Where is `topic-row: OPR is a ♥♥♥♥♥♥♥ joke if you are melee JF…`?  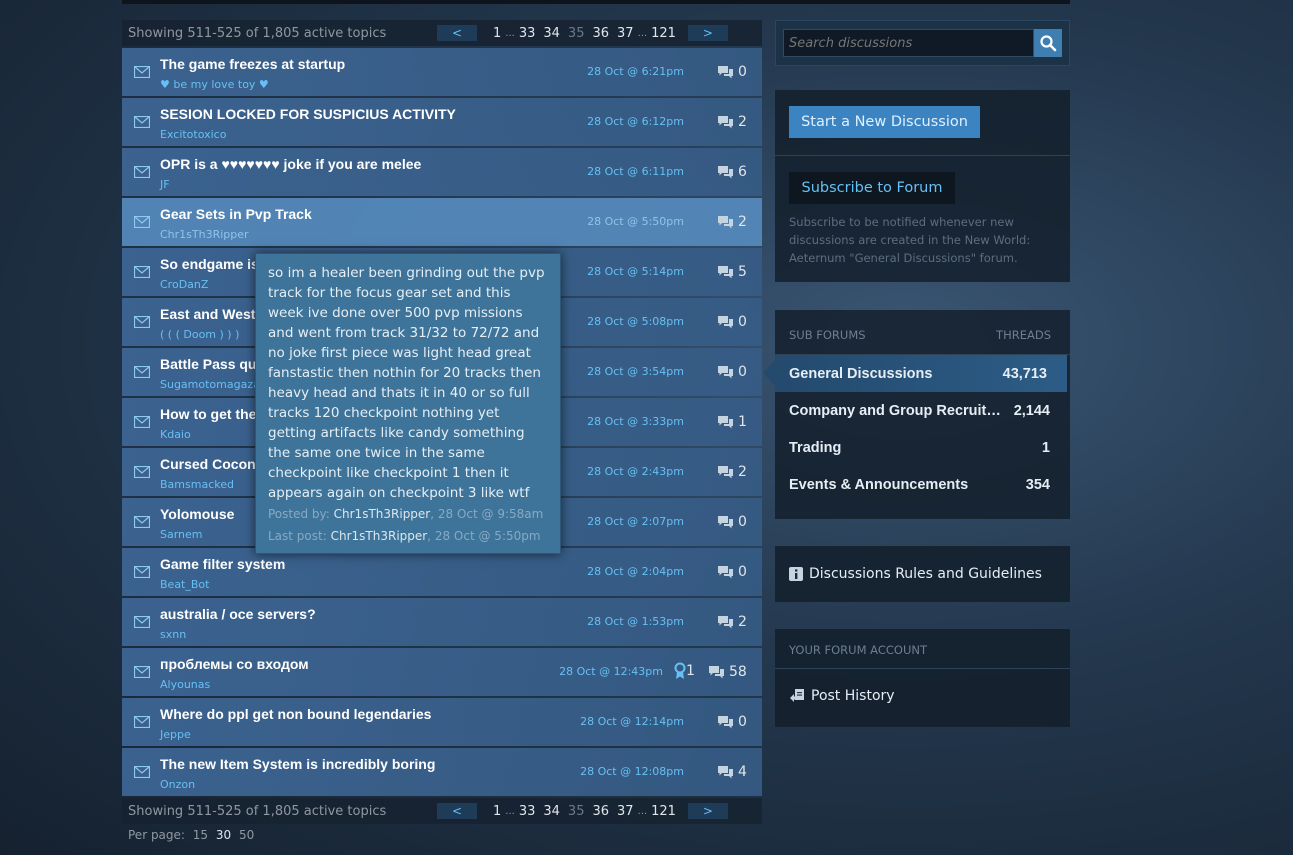
topic-row: OPR is a ♥♥♥♥♥♥♥ joke if you are melee JF… is located at coordinates (442, 172).